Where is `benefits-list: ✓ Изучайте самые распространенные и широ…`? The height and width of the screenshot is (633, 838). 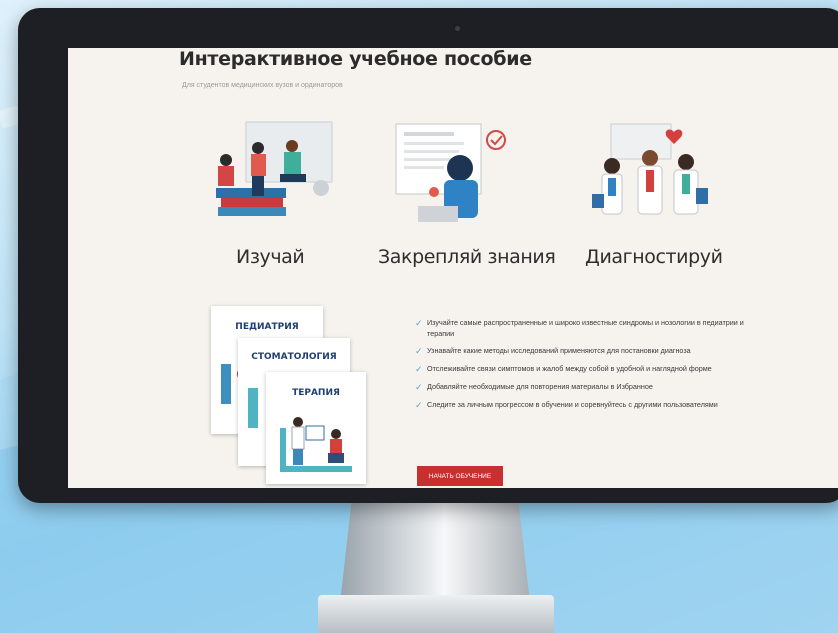 benefits-list: ✓ Изучайте самые распространенные и широ… is located at coordinates (590, 368).